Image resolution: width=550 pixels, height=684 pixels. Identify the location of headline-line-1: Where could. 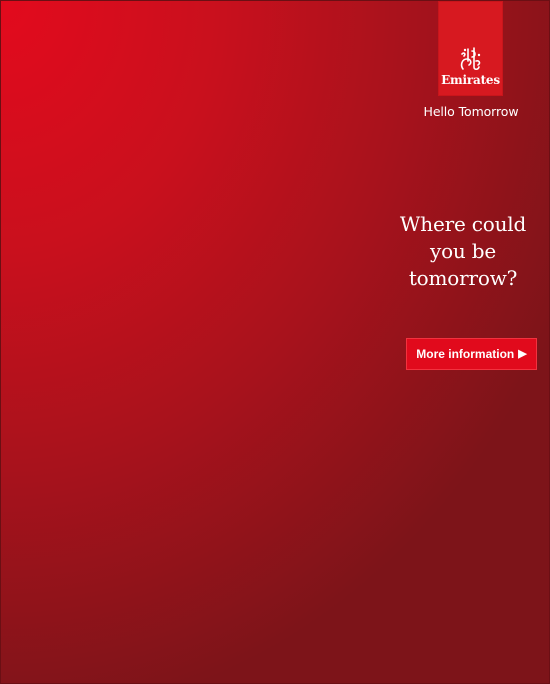
(463, 224).